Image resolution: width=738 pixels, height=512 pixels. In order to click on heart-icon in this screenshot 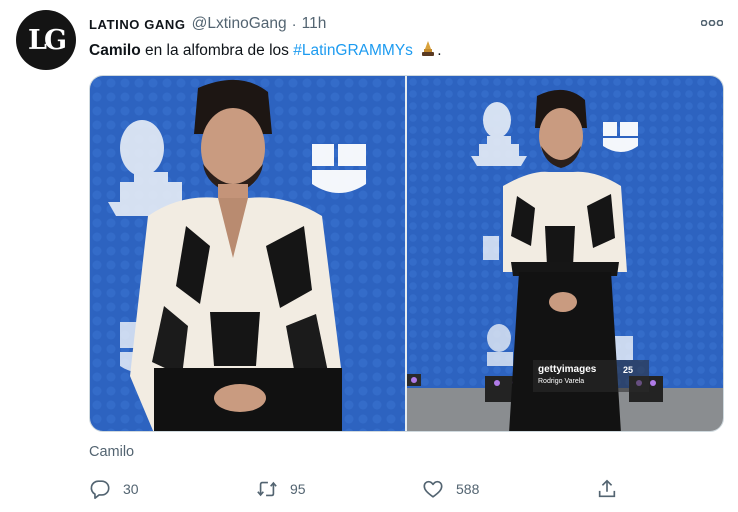, I will do `click(433, 489)`.